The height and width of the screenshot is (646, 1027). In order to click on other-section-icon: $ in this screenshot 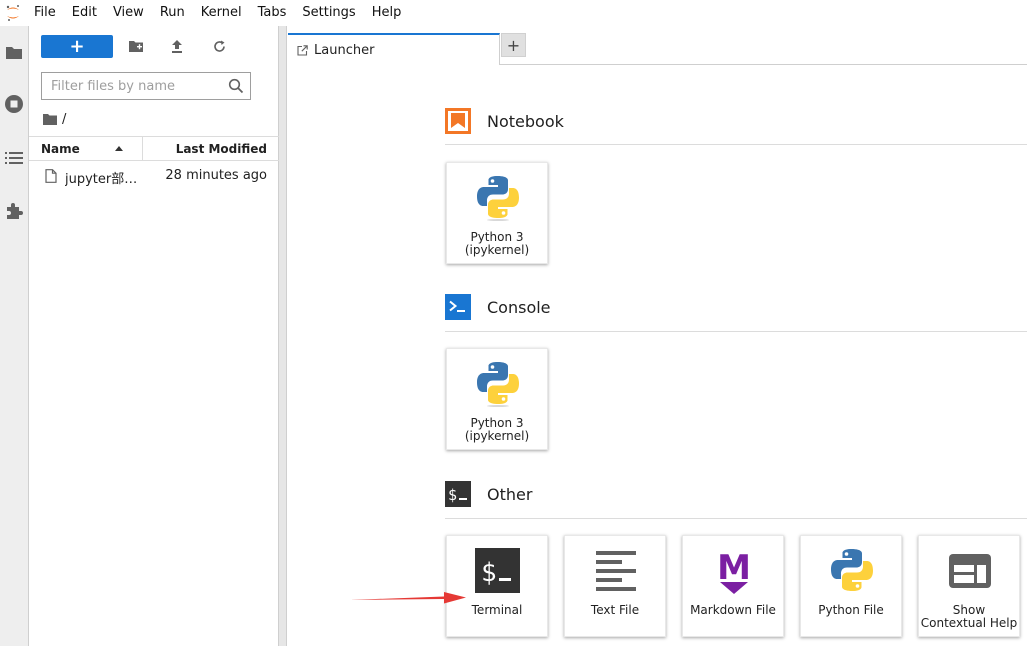, I will do `click(458, 494)`.